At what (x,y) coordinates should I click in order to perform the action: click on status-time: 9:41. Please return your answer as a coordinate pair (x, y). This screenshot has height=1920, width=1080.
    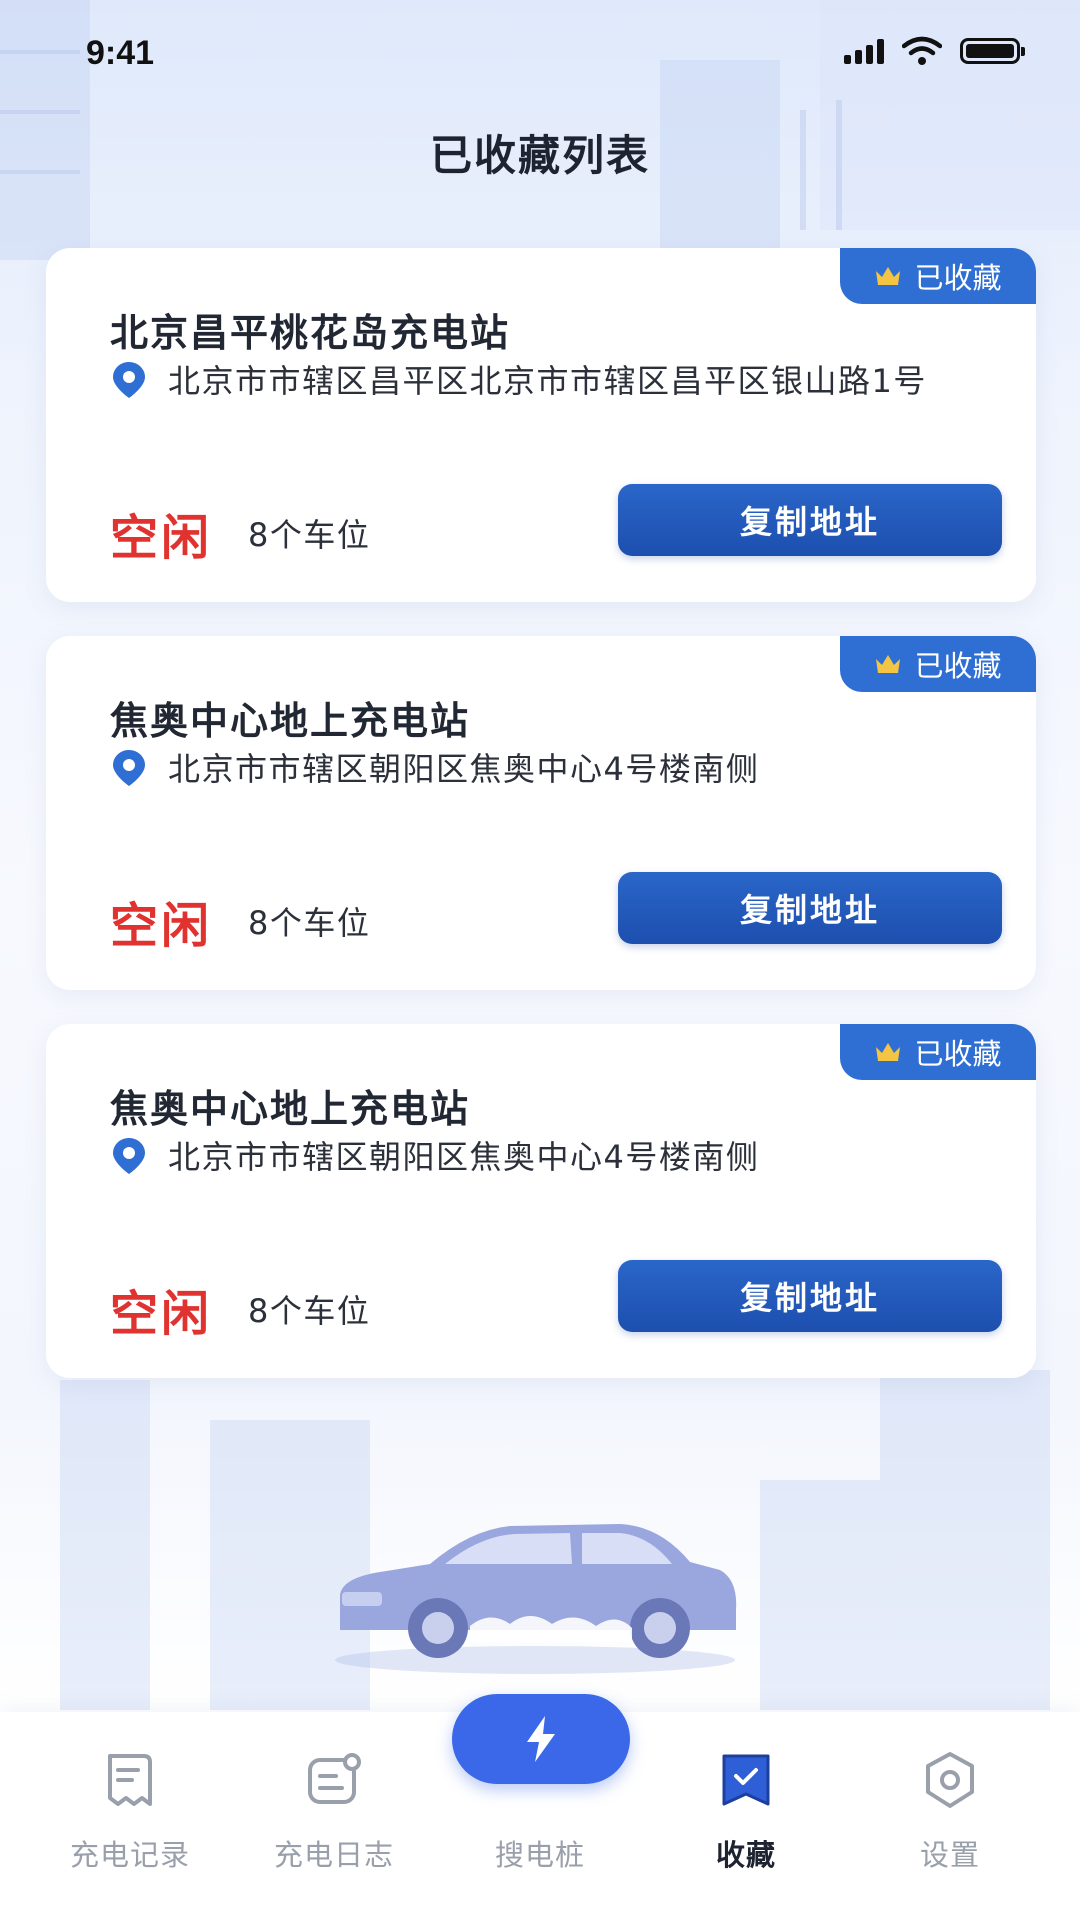
    Looking at the image, I should click on (120, 53).